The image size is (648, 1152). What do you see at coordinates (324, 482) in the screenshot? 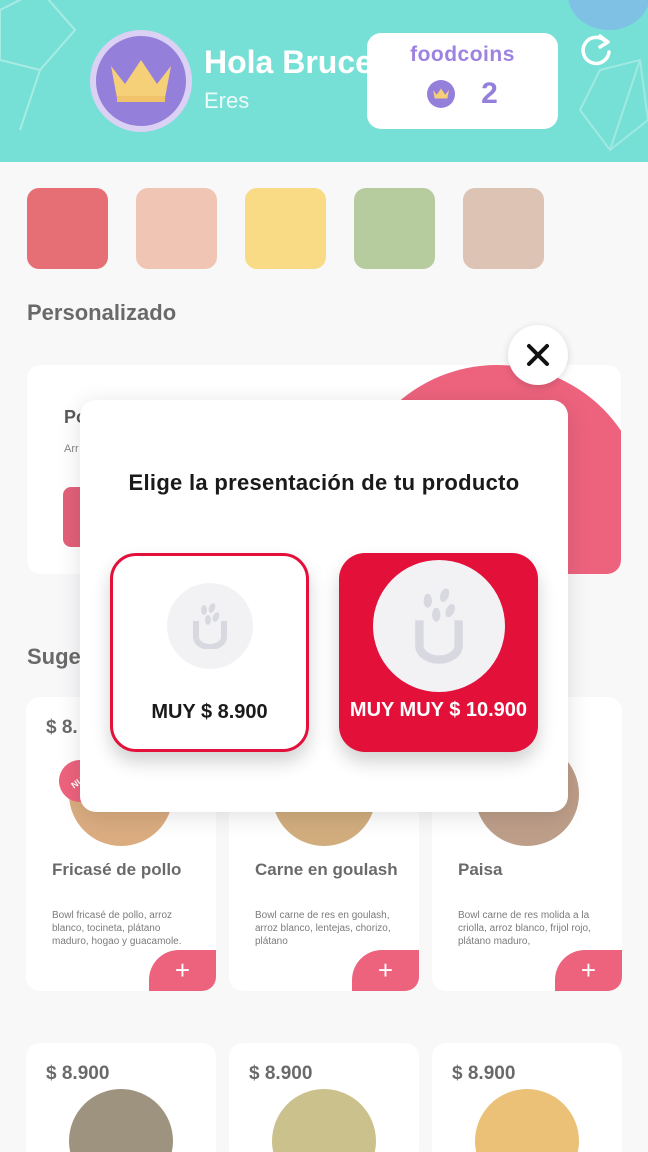
I see `modal-title: Elige la presentación de tu producto` at bounding box center [324, 482].